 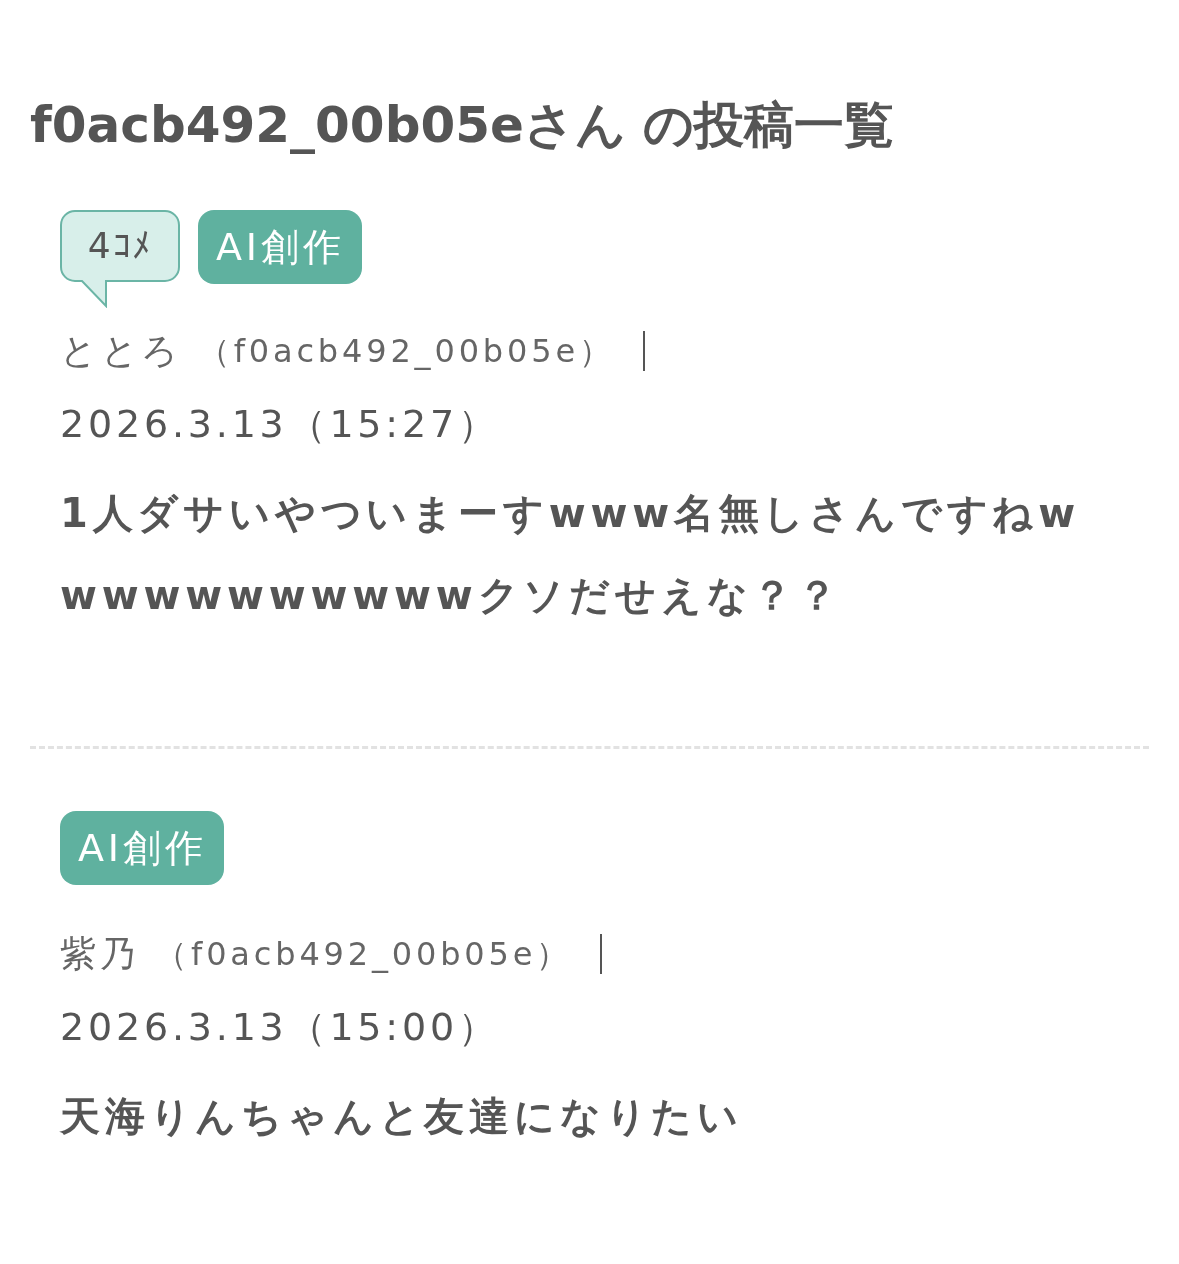 I want to click on post-date: 2026.3.13（15:27）, so click(x=280, y=424).